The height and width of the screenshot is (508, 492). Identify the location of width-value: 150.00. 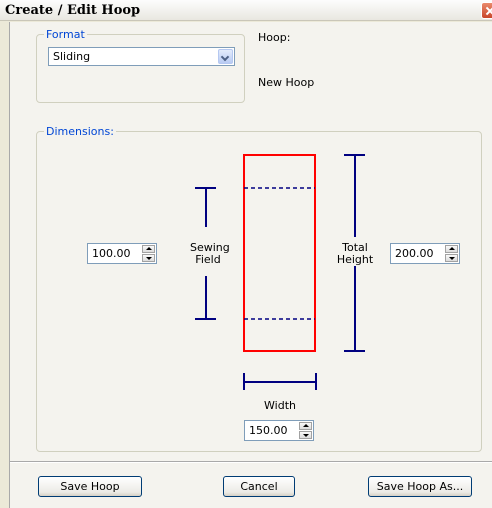
(268, 430).